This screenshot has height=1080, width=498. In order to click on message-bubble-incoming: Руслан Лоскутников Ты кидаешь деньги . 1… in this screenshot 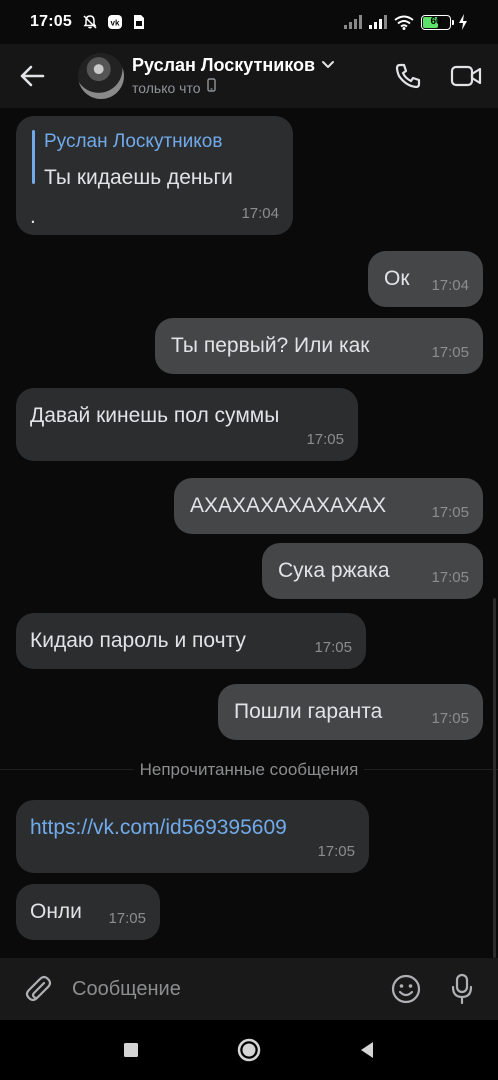, I will do `click(154, 175)`.